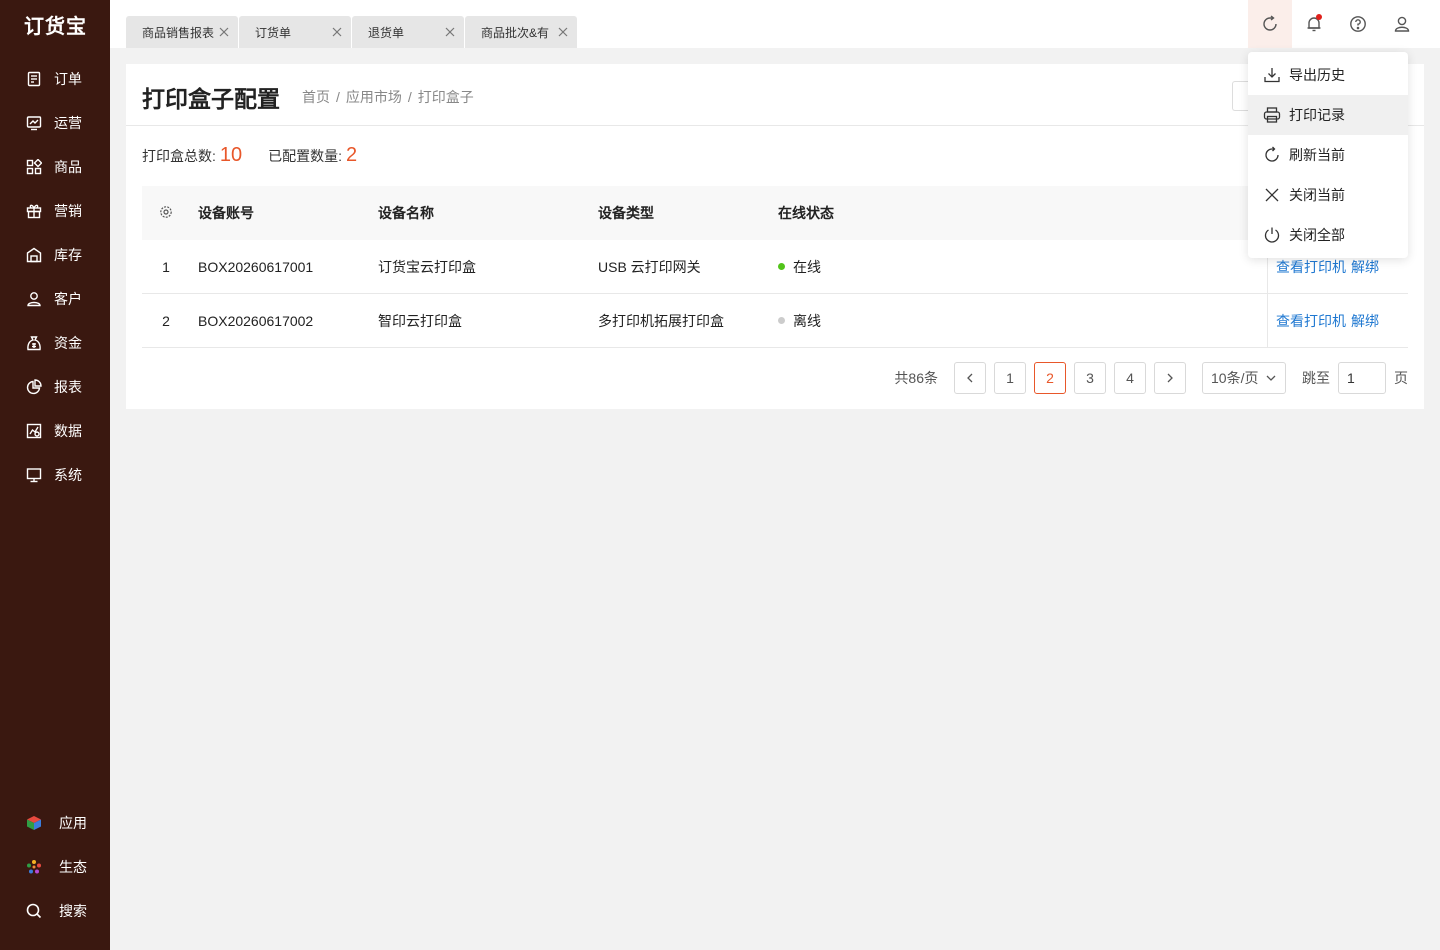 Image resolution: width=1440 pixels, height=950 pixels. What do you see at coordinates (1272, 154) in the screenshot?
I see `refresh-icon` at bounding box center [1272, 154].